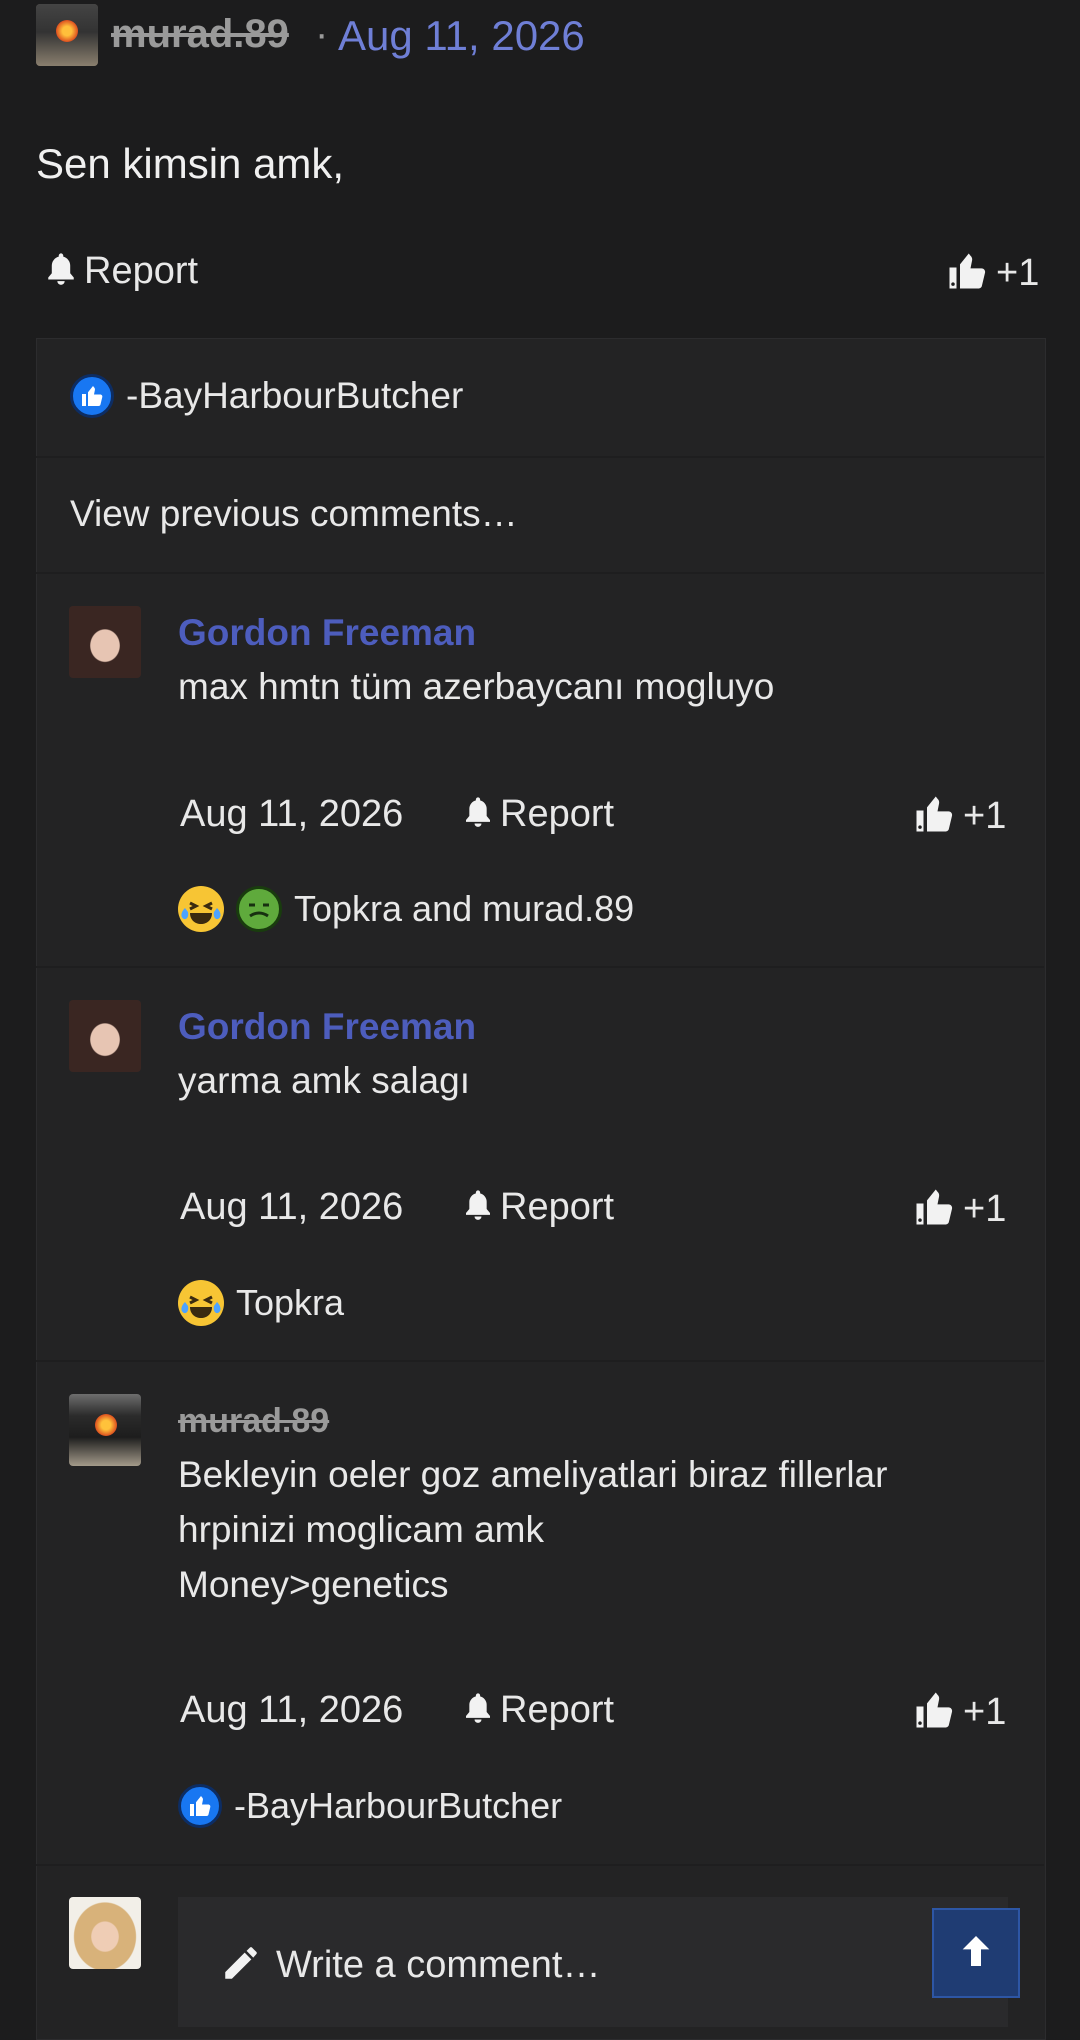 The height and width of the screenshot is (2040, 1080). Describe the element at coordinates (241, 1965) in the screenshot. I see `pencil-icon` at that location.